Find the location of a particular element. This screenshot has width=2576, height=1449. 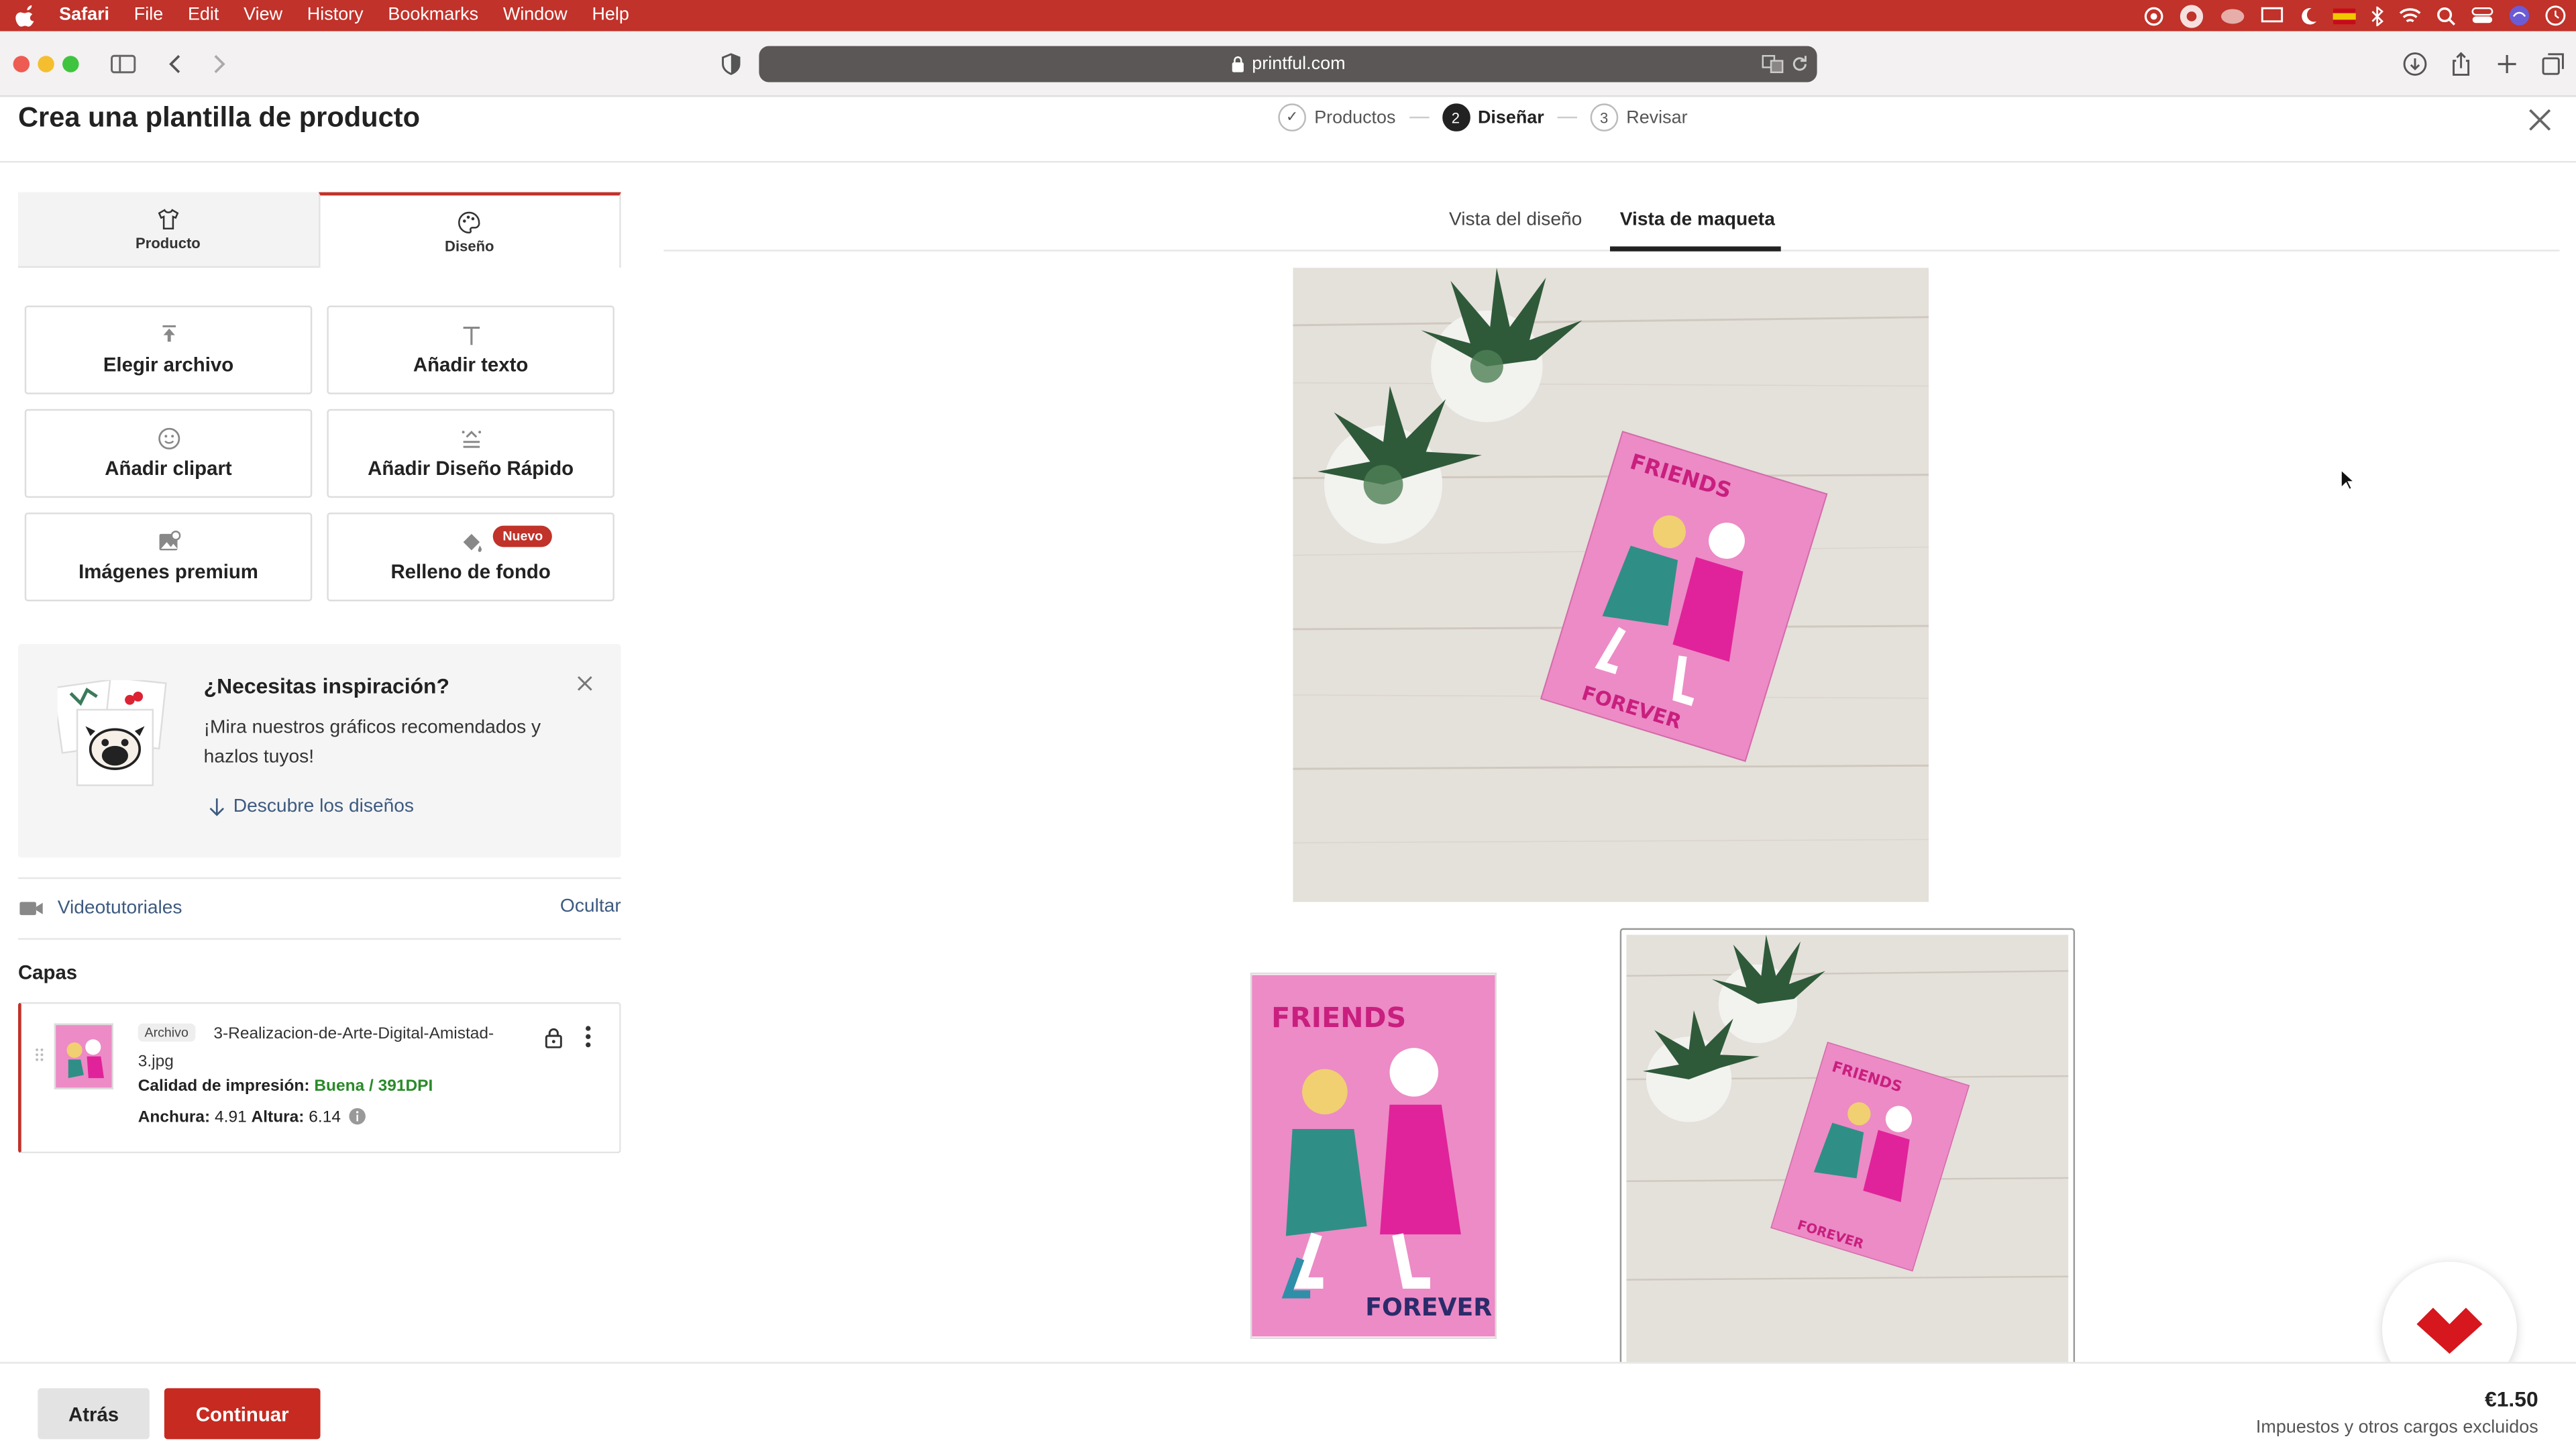

mockup-thumbnail: FRIENDS FOREVER is located at coordinates (1847, 1150).